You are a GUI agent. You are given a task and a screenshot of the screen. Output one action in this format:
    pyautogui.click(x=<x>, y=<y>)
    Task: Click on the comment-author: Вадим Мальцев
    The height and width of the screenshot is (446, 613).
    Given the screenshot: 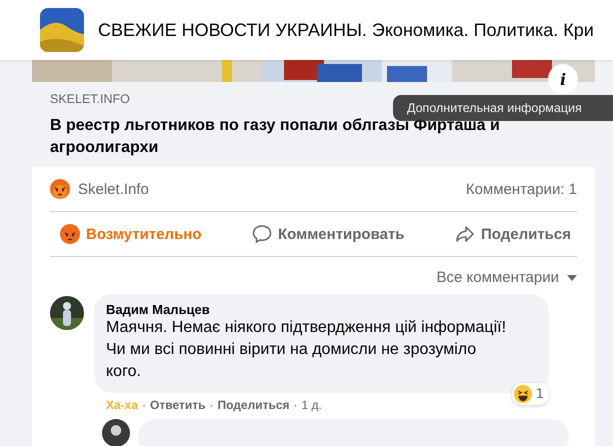 What is the action you would take?
    pyautogui.click(x=309, y=309)
    